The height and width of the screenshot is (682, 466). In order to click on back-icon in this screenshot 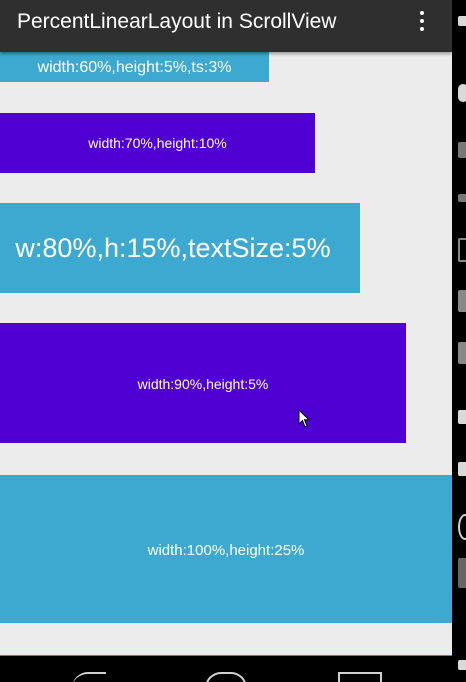, I will do `click(89, 677)`.